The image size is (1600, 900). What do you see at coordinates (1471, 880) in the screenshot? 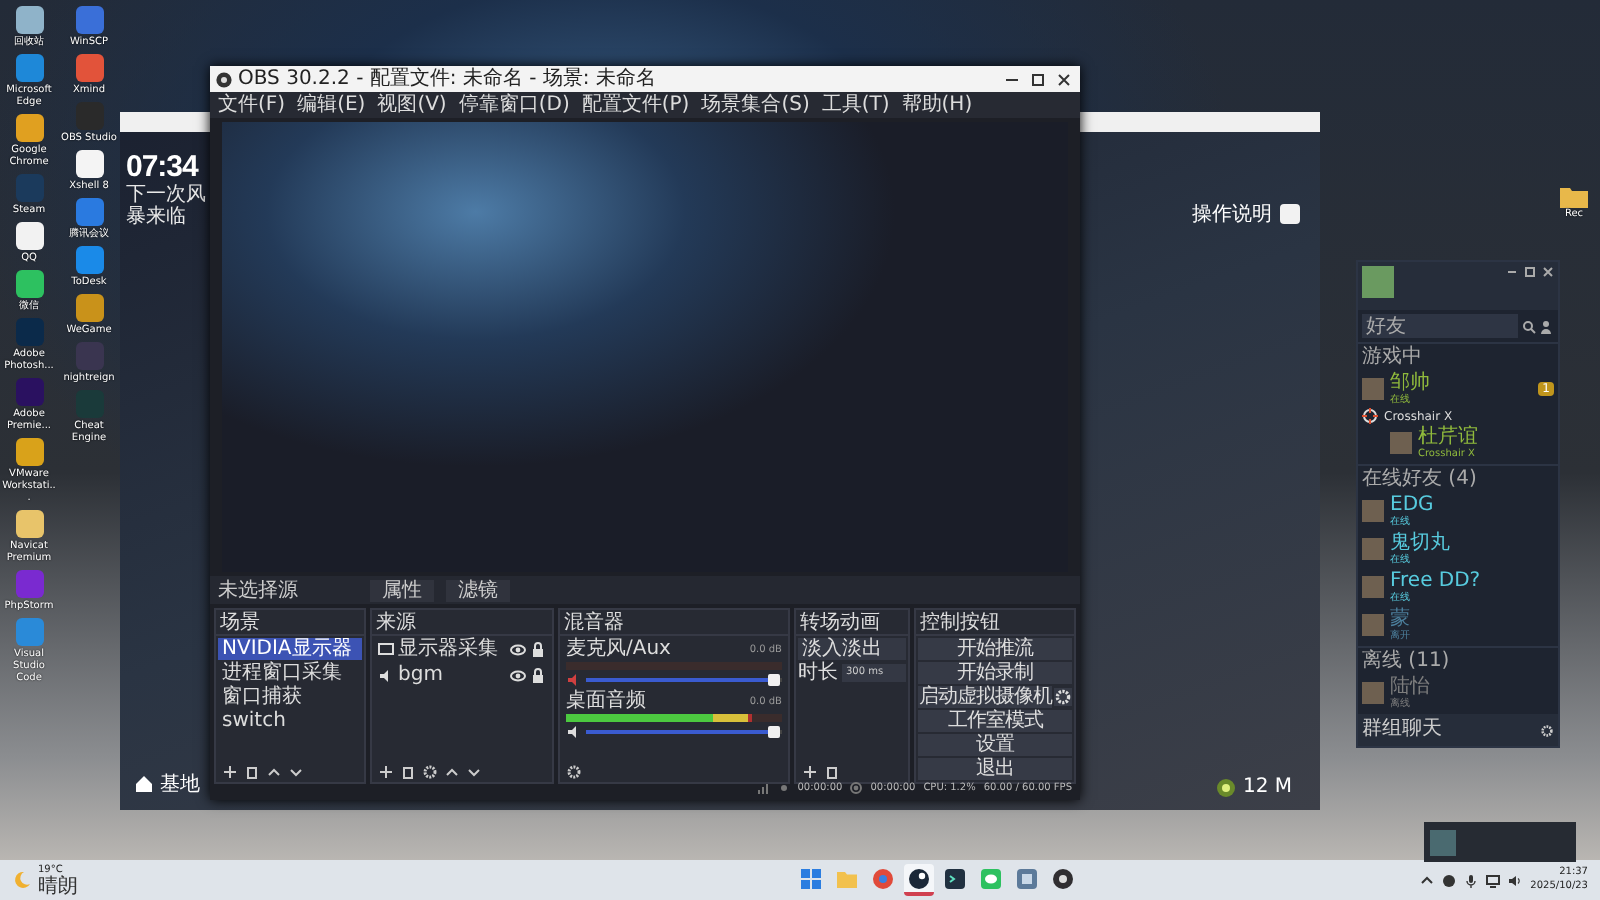
I see `microphone-icon` at bounding box center [1471, 880].